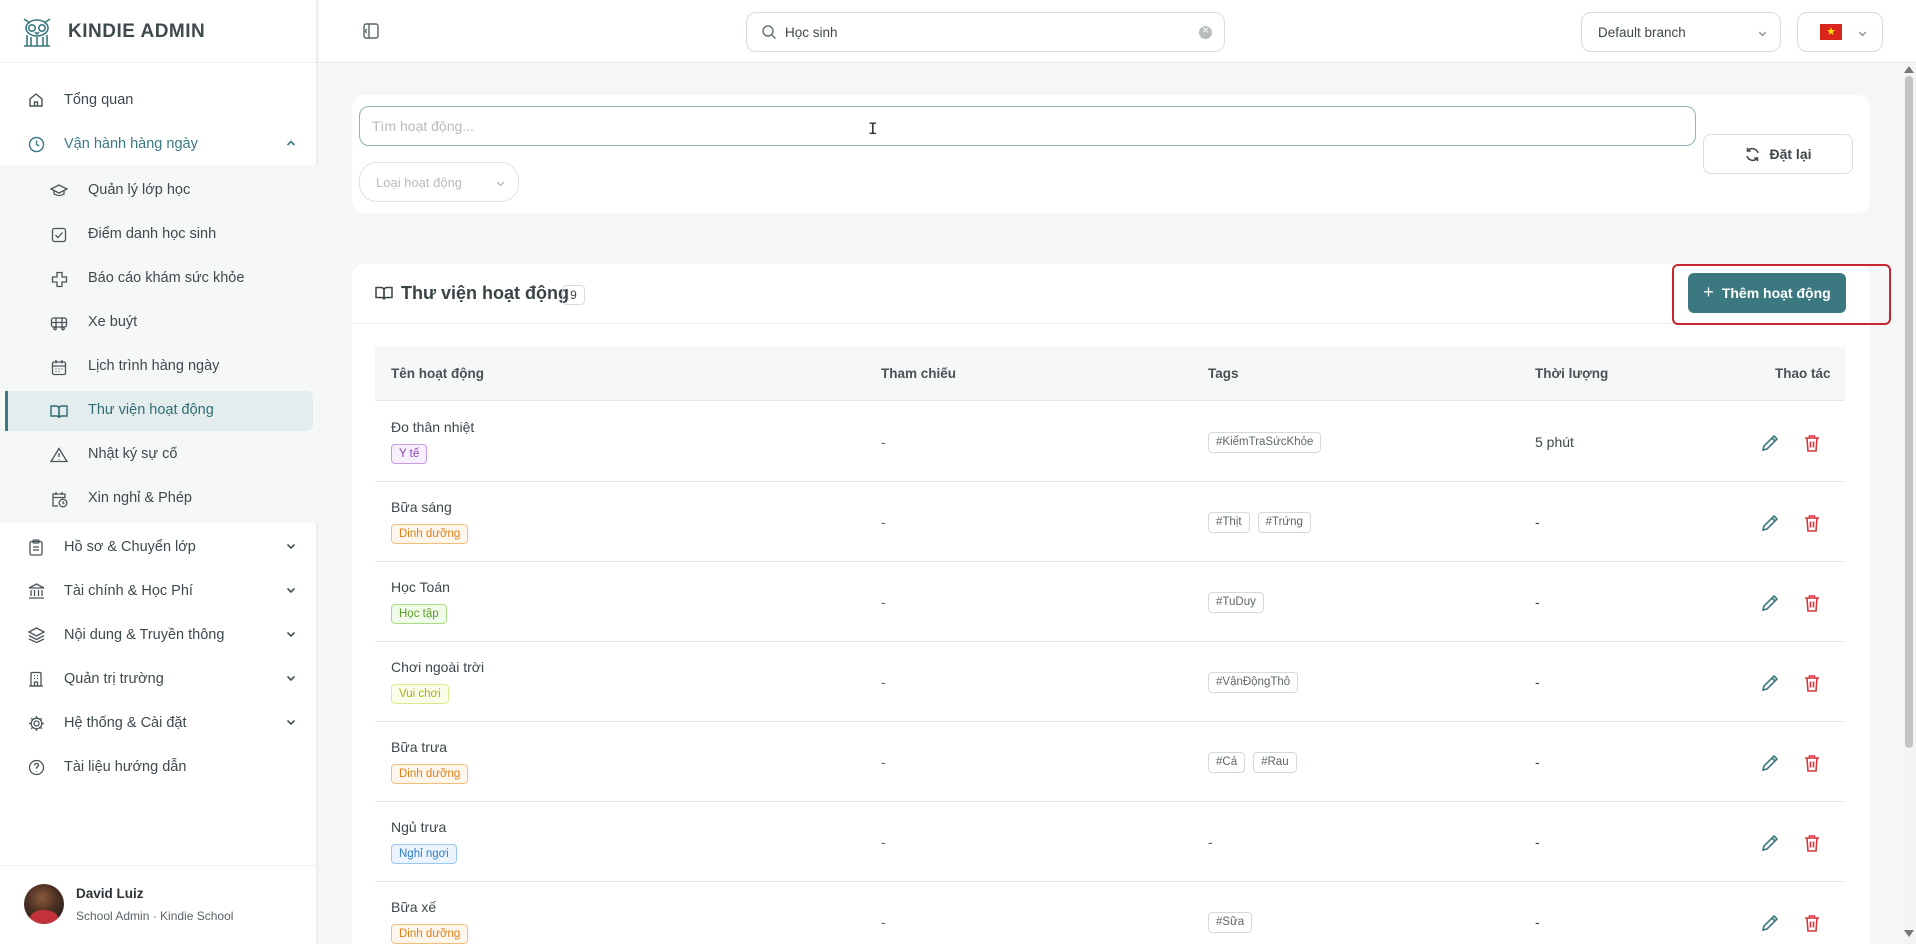  Describe the element at coordinates (36, 591) in the screenshot. I see `bank-icon` at that location.